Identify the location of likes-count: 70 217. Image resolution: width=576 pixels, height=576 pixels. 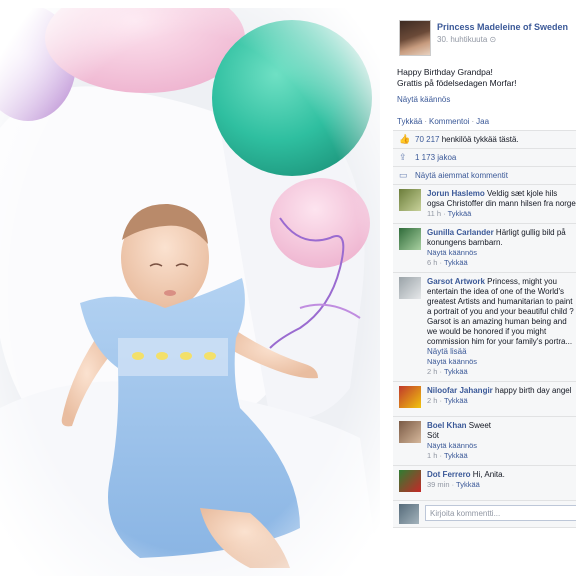
(427, 139).